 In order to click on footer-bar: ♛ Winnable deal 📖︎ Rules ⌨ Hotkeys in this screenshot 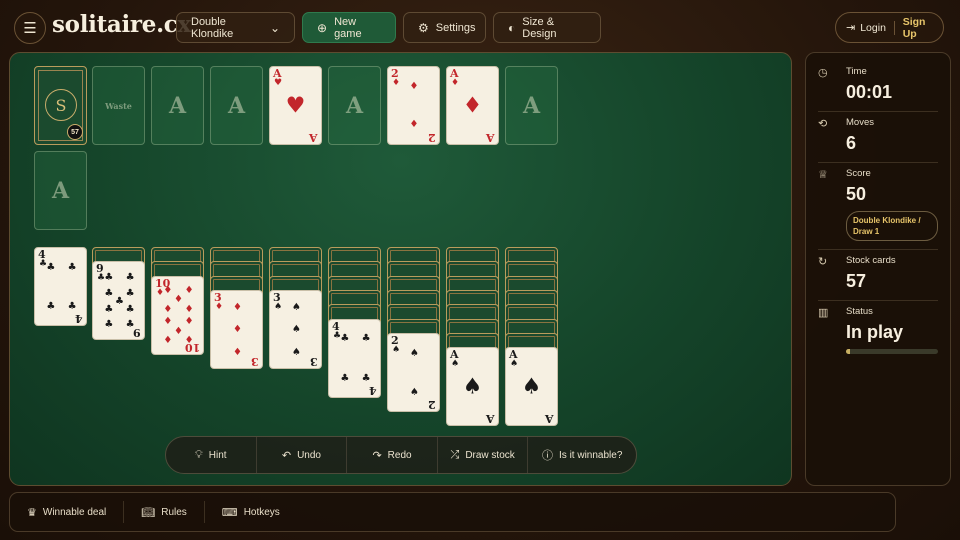, I will do `click(452, 512)`.